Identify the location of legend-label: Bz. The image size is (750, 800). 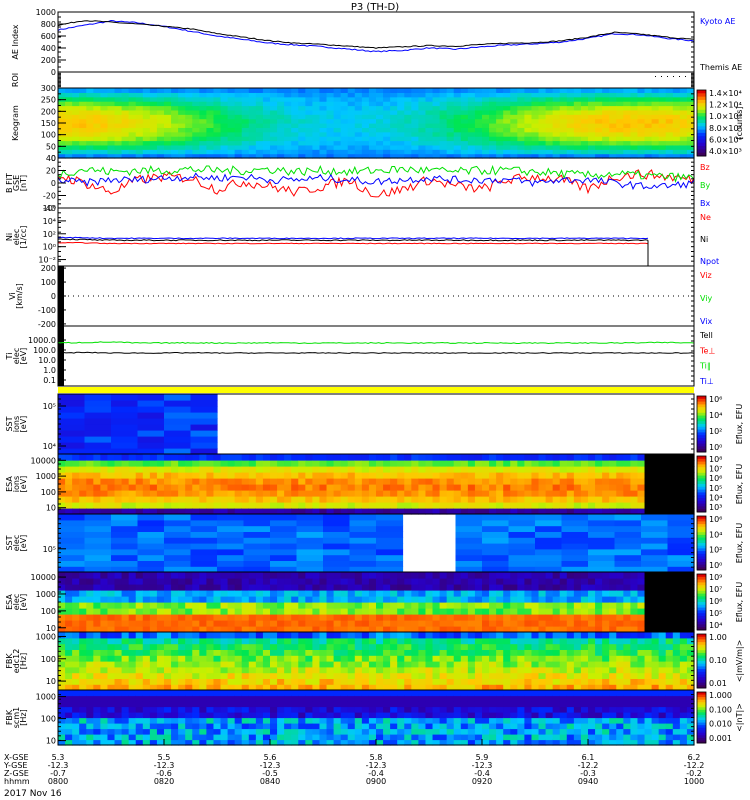
(705, 167).